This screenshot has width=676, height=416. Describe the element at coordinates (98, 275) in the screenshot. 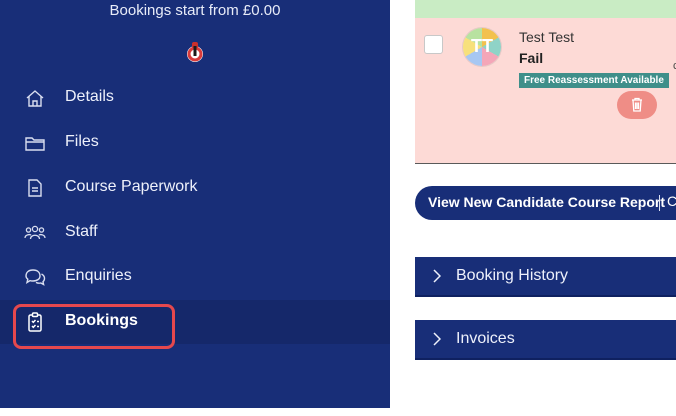

I see `sidebar-item-label: Enquiries` at that location.